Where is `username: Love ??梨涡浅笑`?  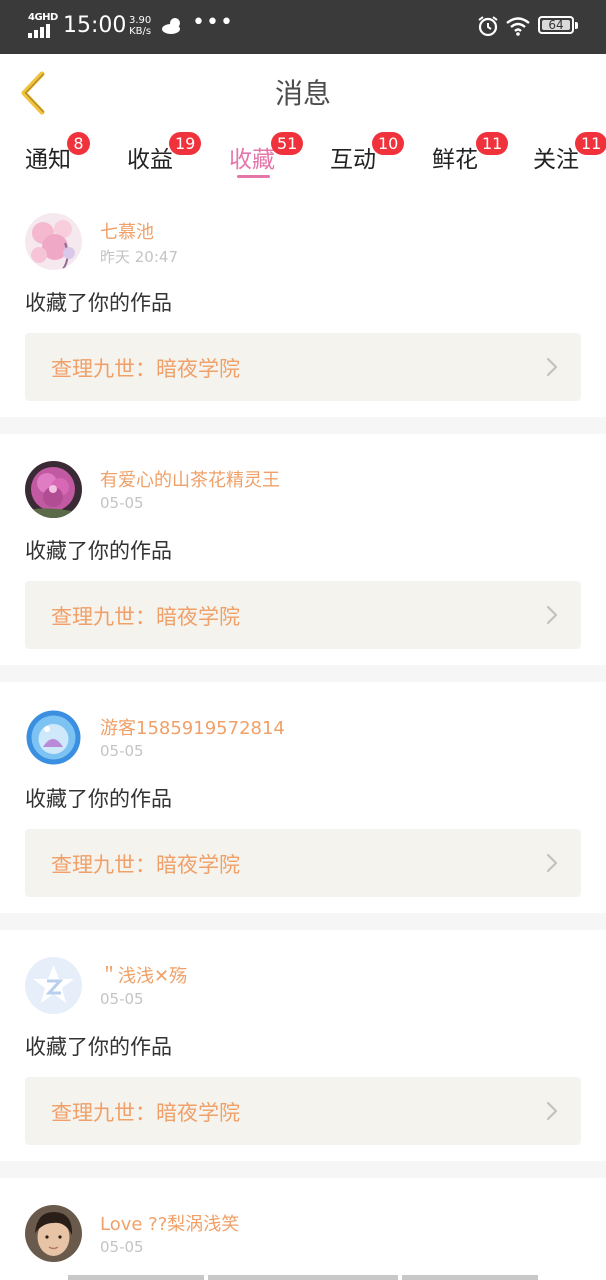 username: Love ??梨涡浅笑 is located at coordinates (169, 1223).